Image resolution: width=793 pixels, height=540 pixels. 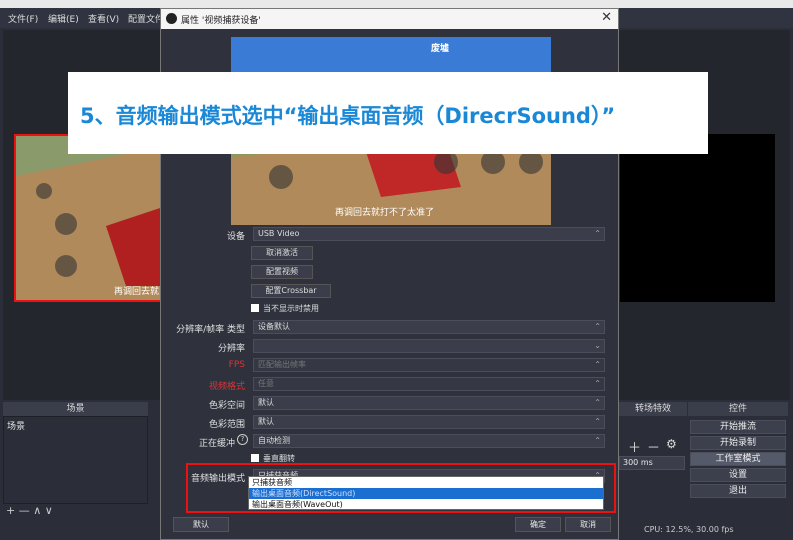 I want to click on color-range-value: 默认, so click(x=266, y=421).